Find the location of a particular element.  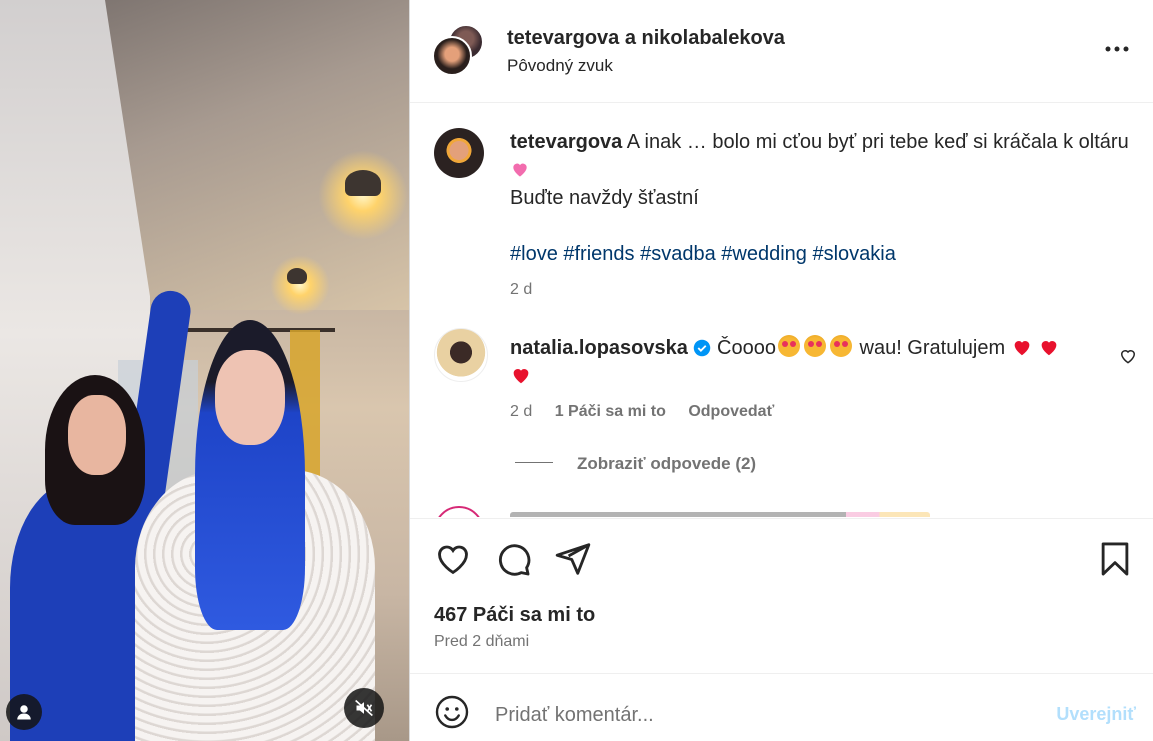

collab-avatars is located at coordinates (459, 51).